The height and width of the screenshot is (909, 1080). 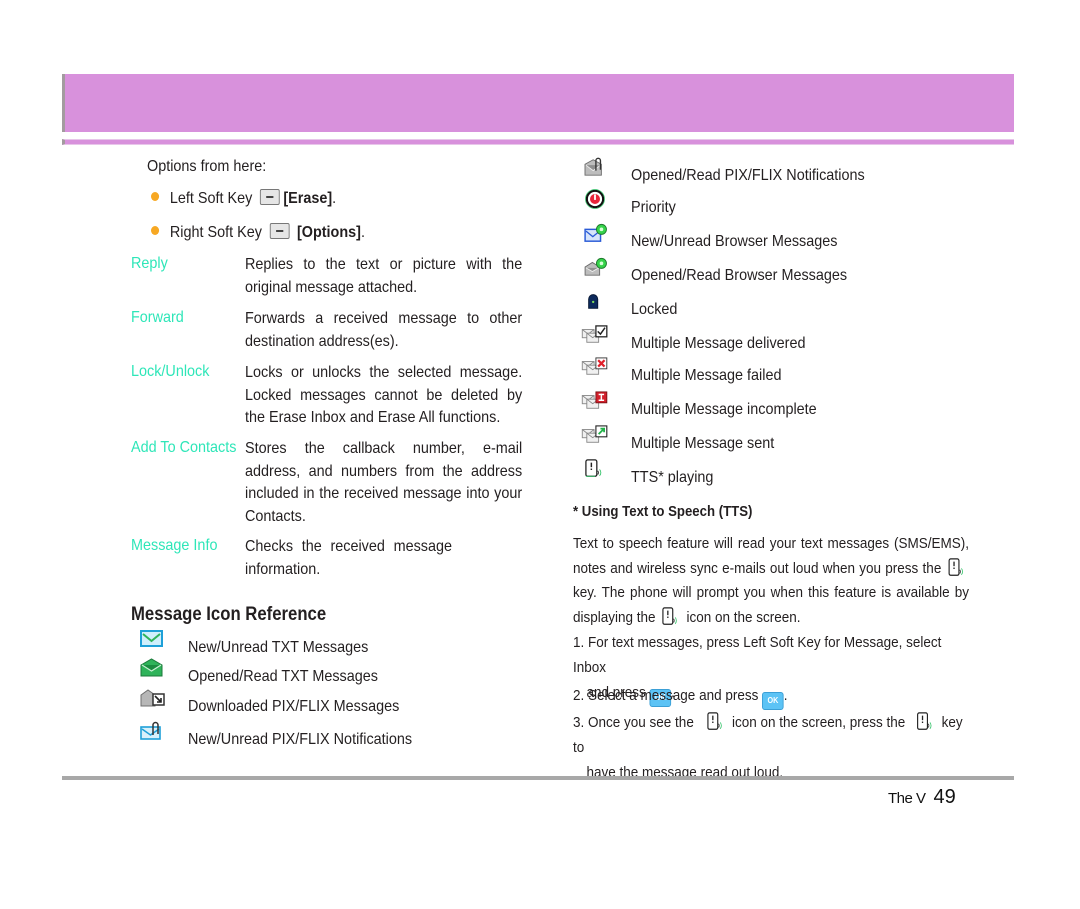 I want to click on priority-icon, so click(x=595, y=199).